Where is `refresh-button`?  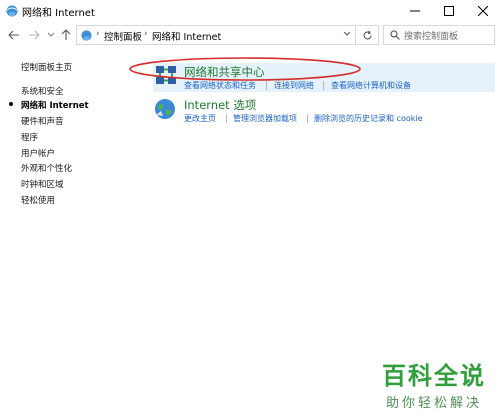
refresh-button is located at coordinates (368, 35).